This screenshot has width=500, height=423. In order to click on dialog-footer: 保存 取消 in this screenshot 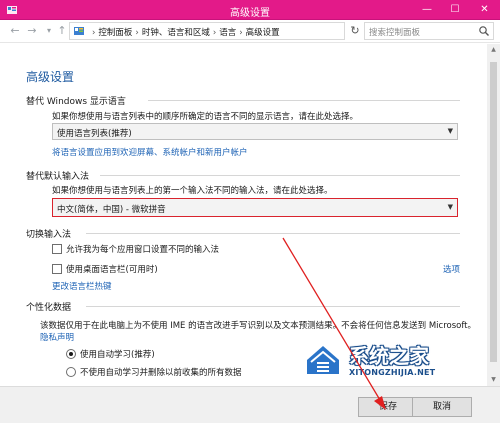, I will do `click(250, 404)`.